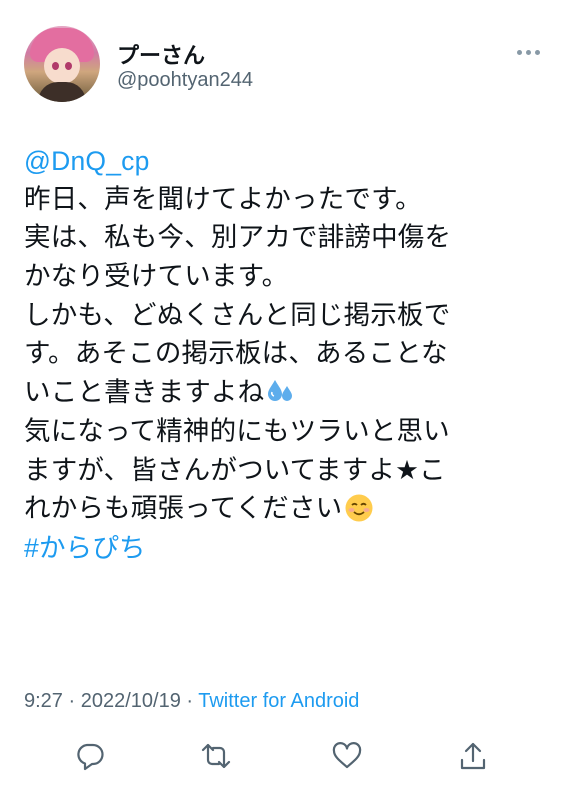 This screenshot has width=567, height=800. Describe the element at coordinates (185, 80) in the screenshot. I see `author-handle: @poohtyan244` at that location.